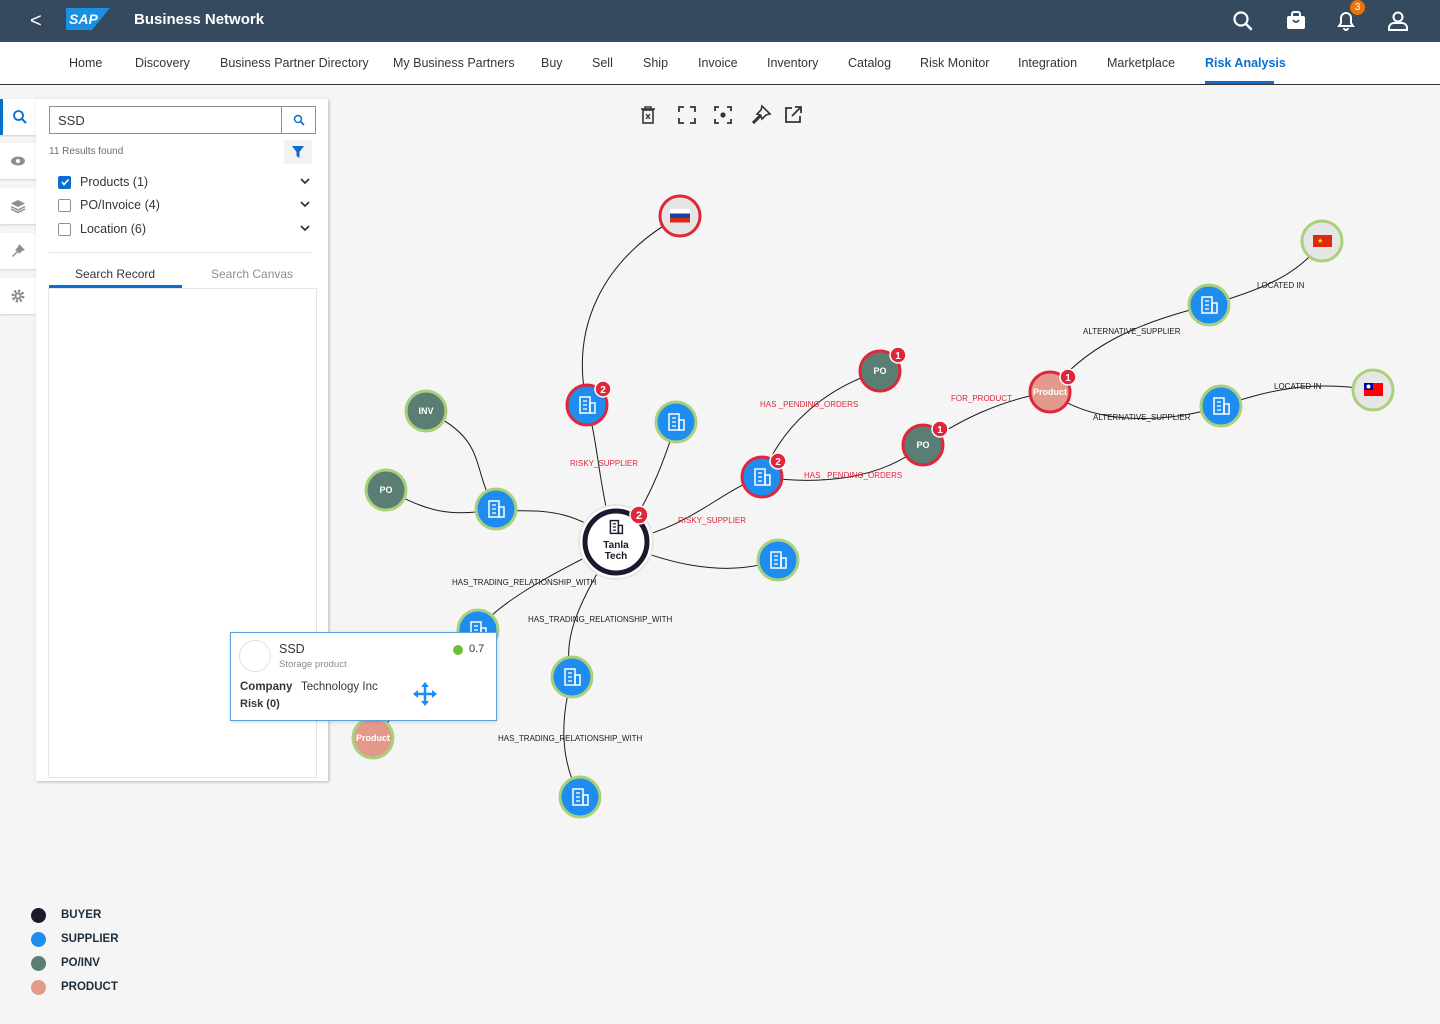 This screenshot has height=1024, width=1440. What do you see at coordinates (981, 398) in the screenshot?
I see `edge-label: FOR_PRODUCT` at bounding box center [981, 398].